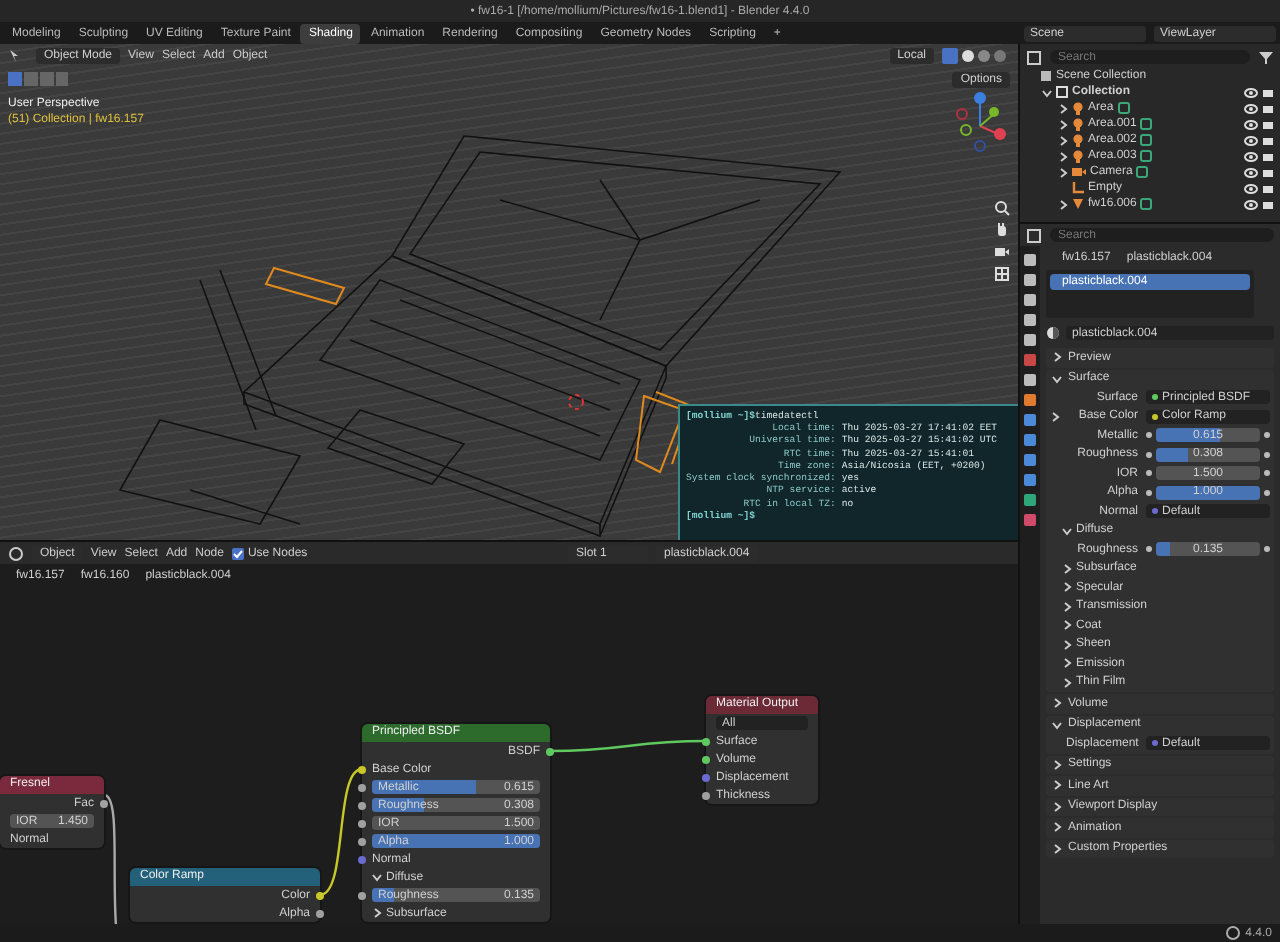  Describe the element at coordinates (1146, 204) in the screenshot. I see `data-icon` at that location.